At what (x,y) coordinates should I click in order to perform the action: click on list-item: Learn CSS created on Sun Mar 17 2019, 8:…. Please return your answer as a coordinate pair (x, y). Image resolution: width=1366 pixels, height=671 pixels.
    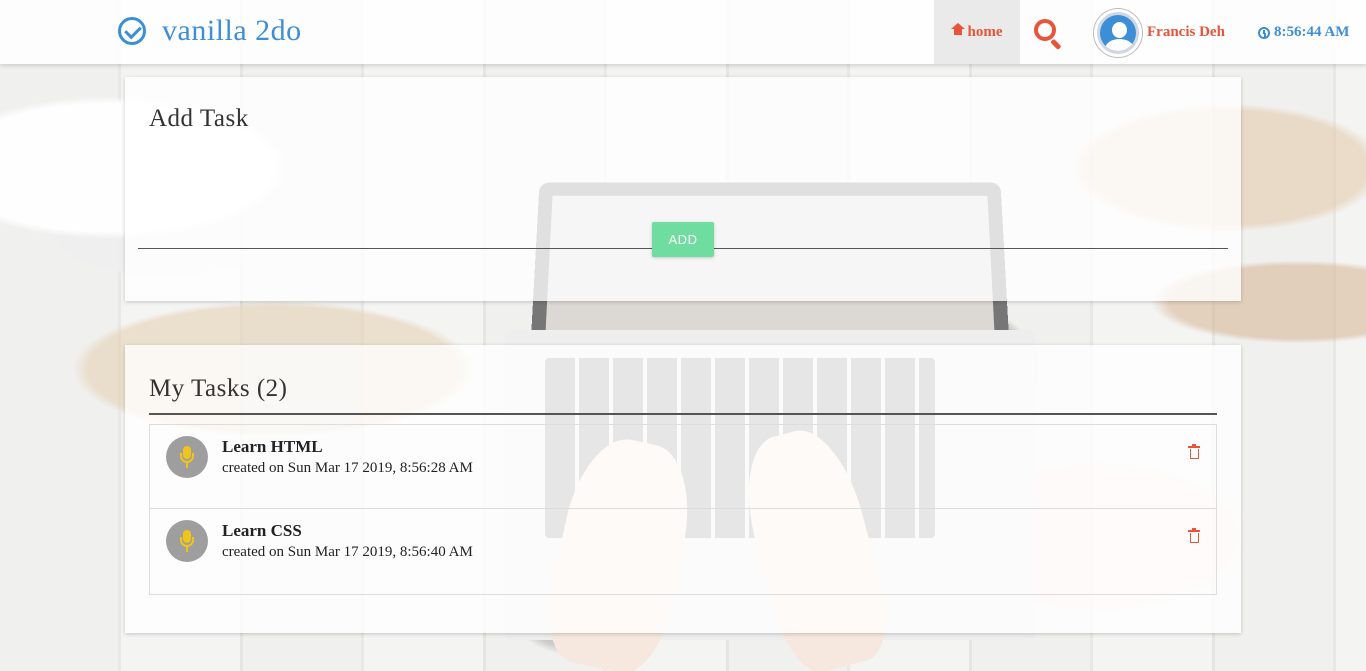
    Looking at the image, I should click on (683, 551).